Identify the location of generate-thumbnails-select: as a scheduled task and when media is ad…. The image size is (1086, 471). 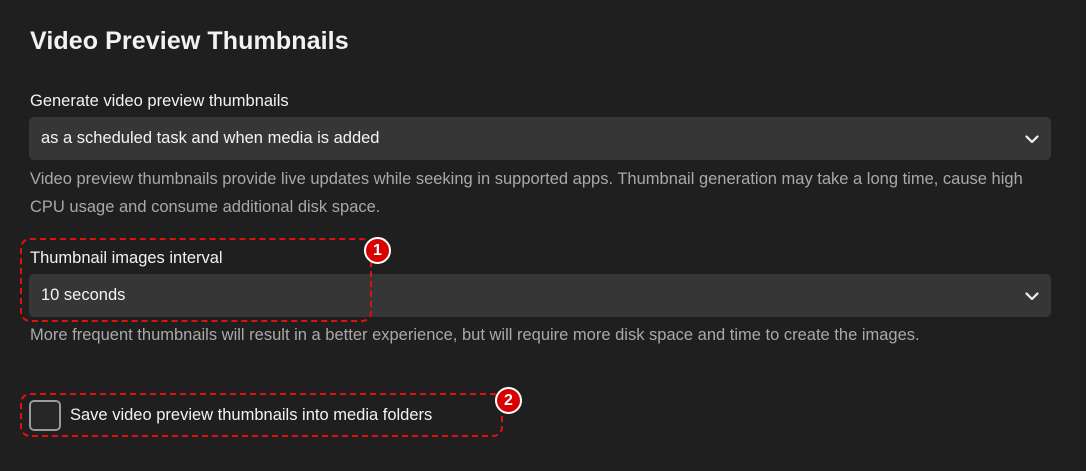
(540, 138).